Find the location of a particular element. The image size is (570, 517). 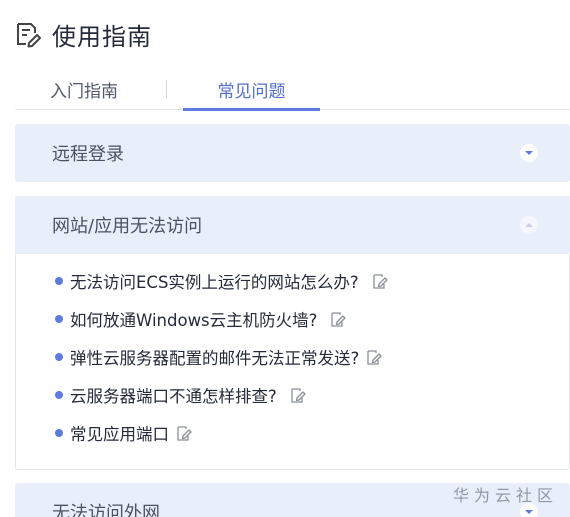

faq-link: 无法访问ECS实例上运行的网站怎么办? is located at coordinates (214, 281).